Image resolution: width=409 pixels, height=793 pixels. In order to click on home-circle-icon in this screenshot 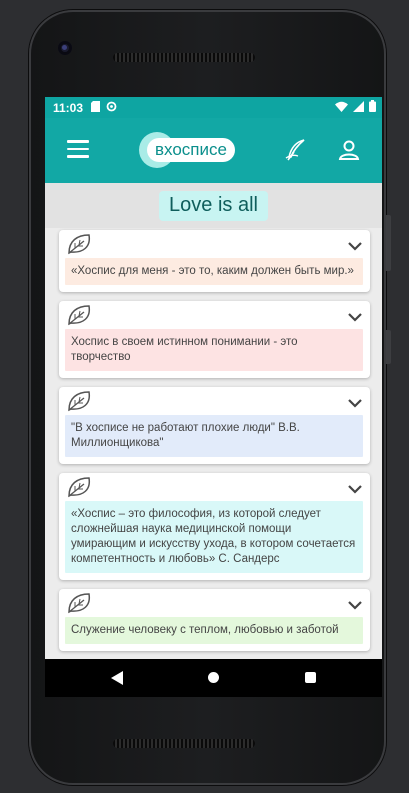, I will do `click(213, 677)`.